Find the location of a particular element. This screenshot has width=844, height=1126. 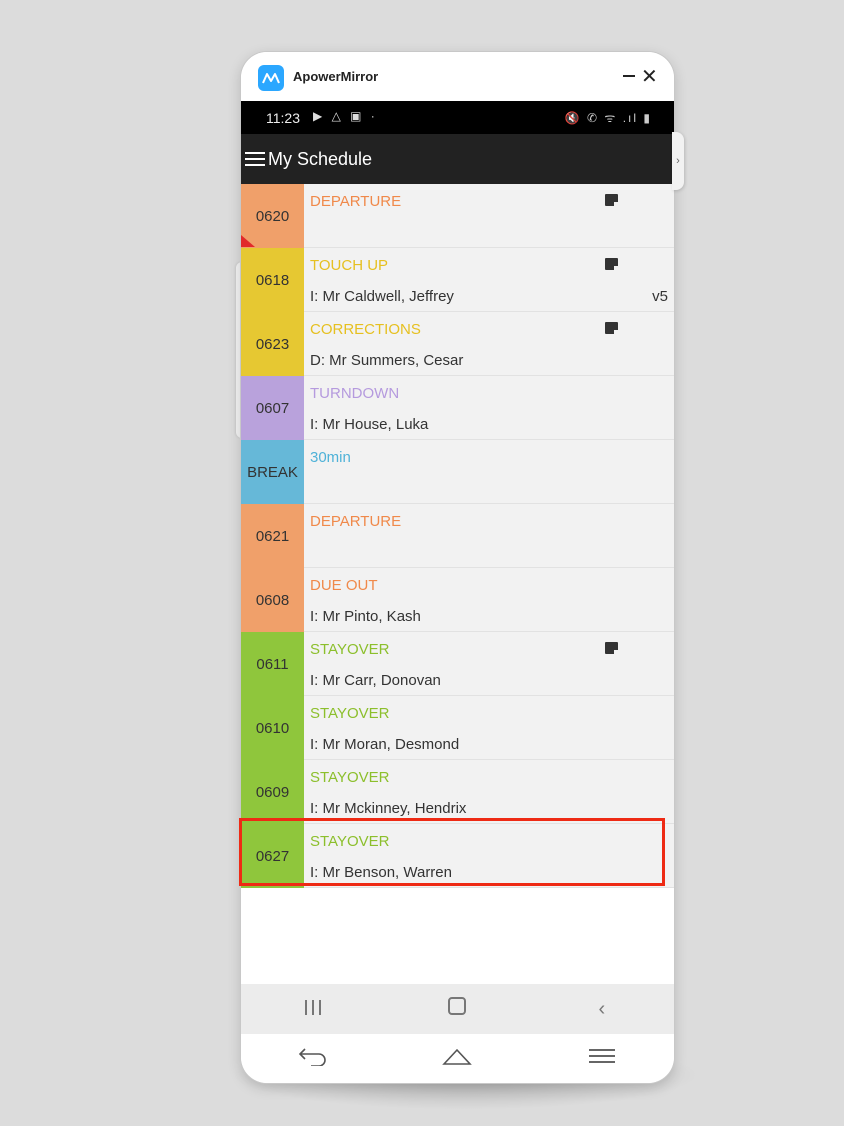

schedule-row: 0618 TOUCH UP I: Mr Caldwell, Jeffrey v5 is located at coordinates (457, 280).